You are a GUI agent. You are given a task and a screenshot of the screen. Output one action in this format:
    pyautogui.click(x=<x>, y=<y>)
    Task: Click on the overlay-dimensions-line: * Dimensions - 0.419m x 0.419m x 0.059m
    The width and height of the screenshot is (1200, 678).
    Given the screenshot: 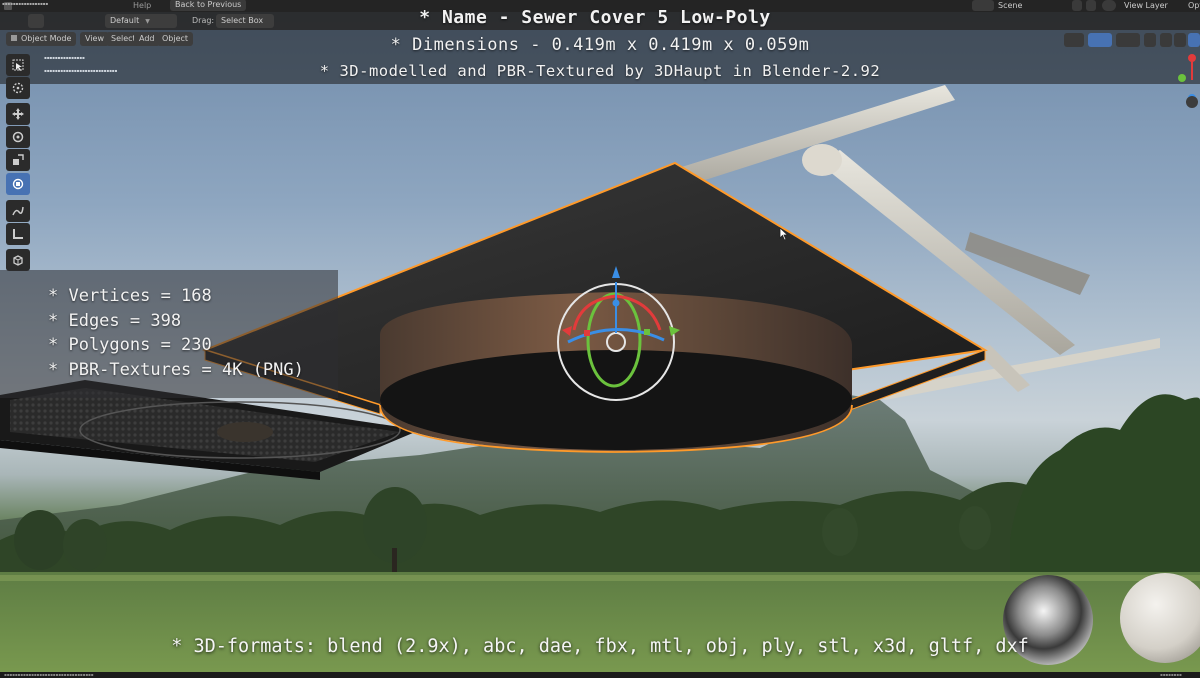 What is the action you would take?
    pyautogui.click(x=600, y=45)
    